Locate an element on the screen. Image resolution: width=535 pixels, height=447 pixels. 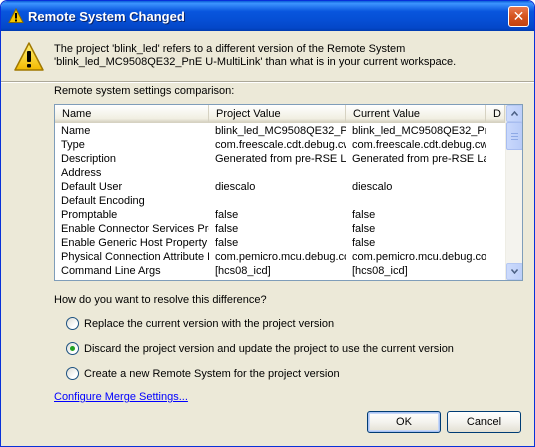
cell-name: Physical Connection Attribute Ed is located at coordinates (135, 257).